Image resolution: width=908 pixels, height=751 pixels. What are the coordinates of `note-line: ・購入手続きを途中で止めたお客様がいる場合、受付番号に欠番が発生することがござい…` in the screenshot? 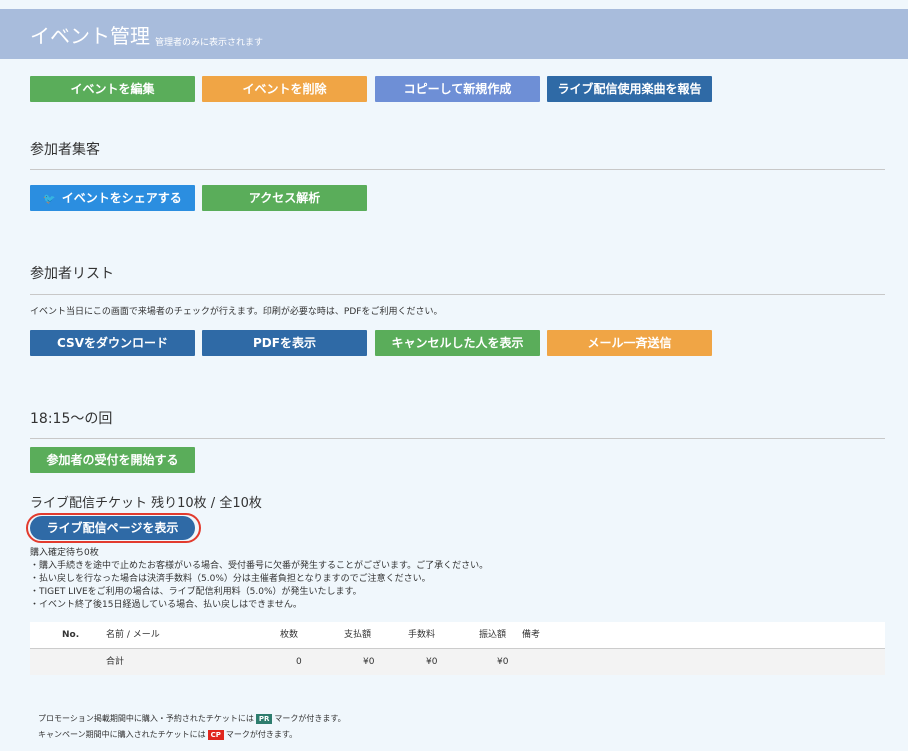 It's located at (259, 566).